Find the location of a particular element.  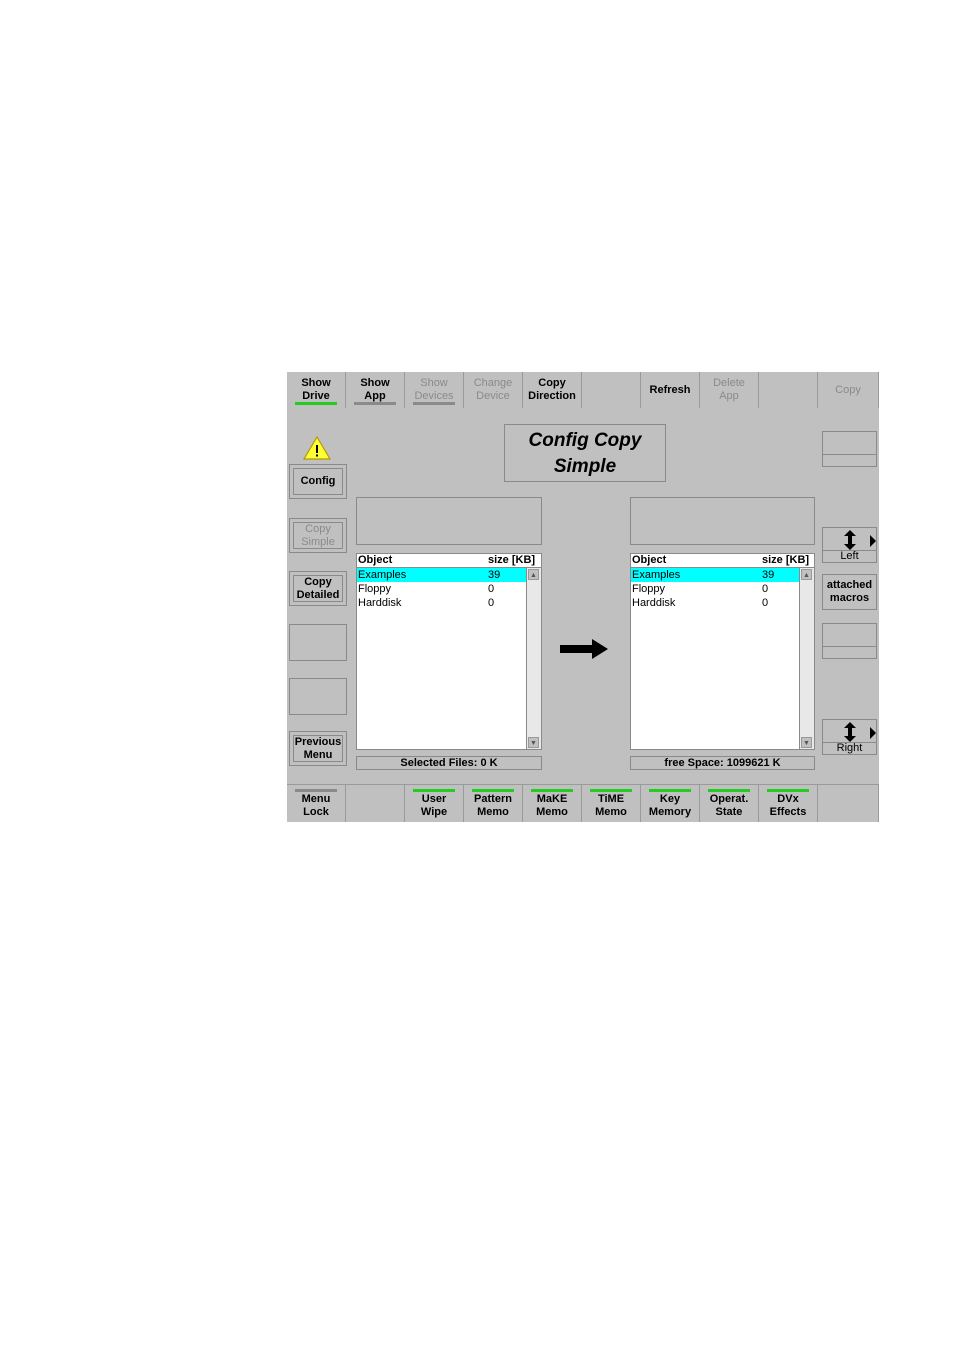

page-title: Config Copy Simple is located at coordinates (585, 453).